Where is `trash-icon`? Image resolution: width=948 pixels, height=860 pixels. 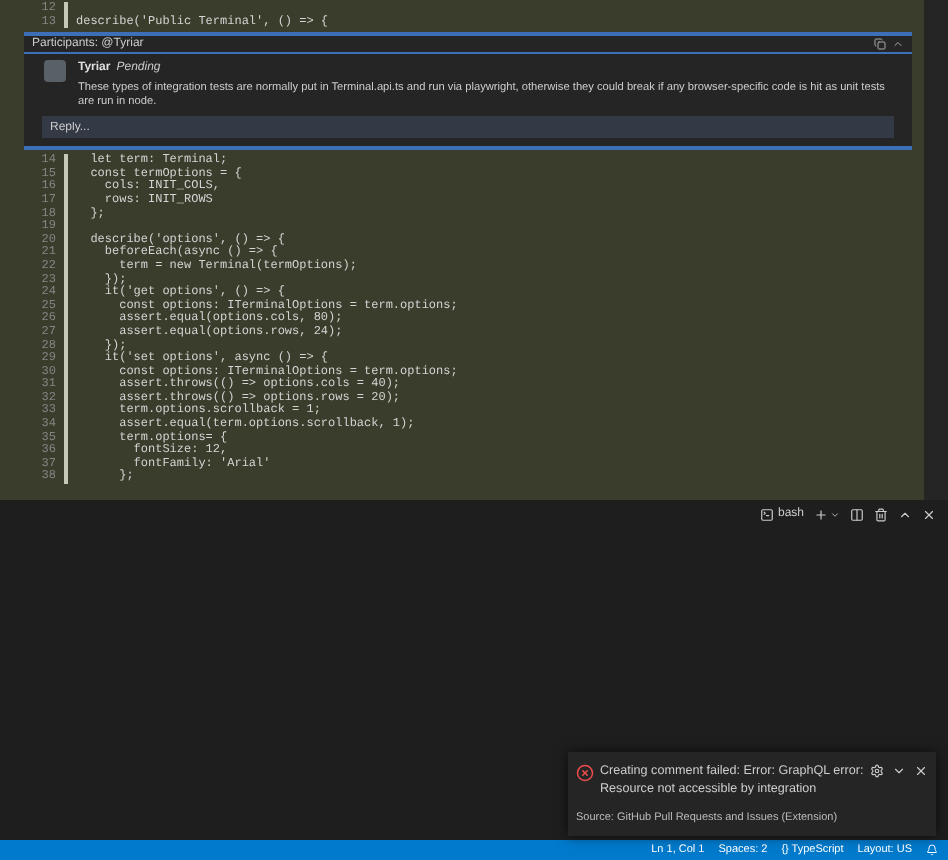
trash-icon is located at coordinates (881, 514).